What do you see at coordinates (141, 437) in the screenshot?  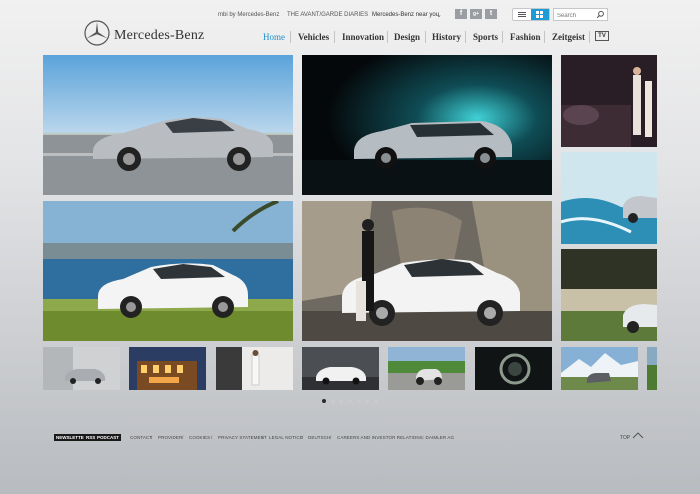 I see `footer-link-contact: CONTACT` at bounding box center [141, 437].